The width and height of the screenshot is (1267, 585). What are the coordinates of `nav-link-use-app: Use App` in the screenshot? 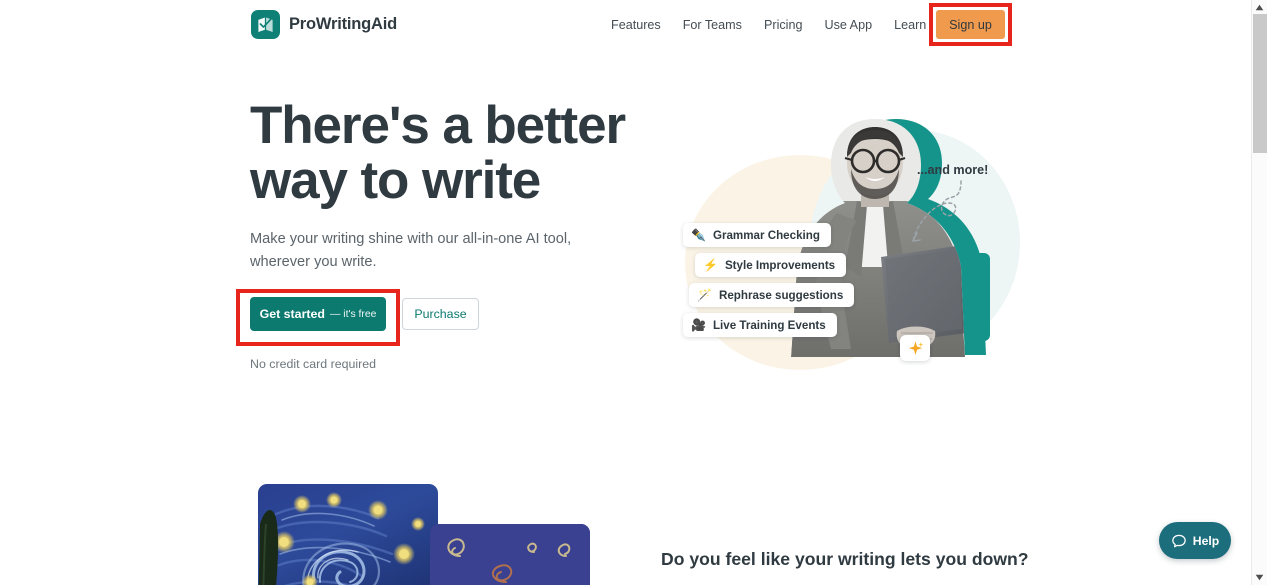 It's located at (848, 25).